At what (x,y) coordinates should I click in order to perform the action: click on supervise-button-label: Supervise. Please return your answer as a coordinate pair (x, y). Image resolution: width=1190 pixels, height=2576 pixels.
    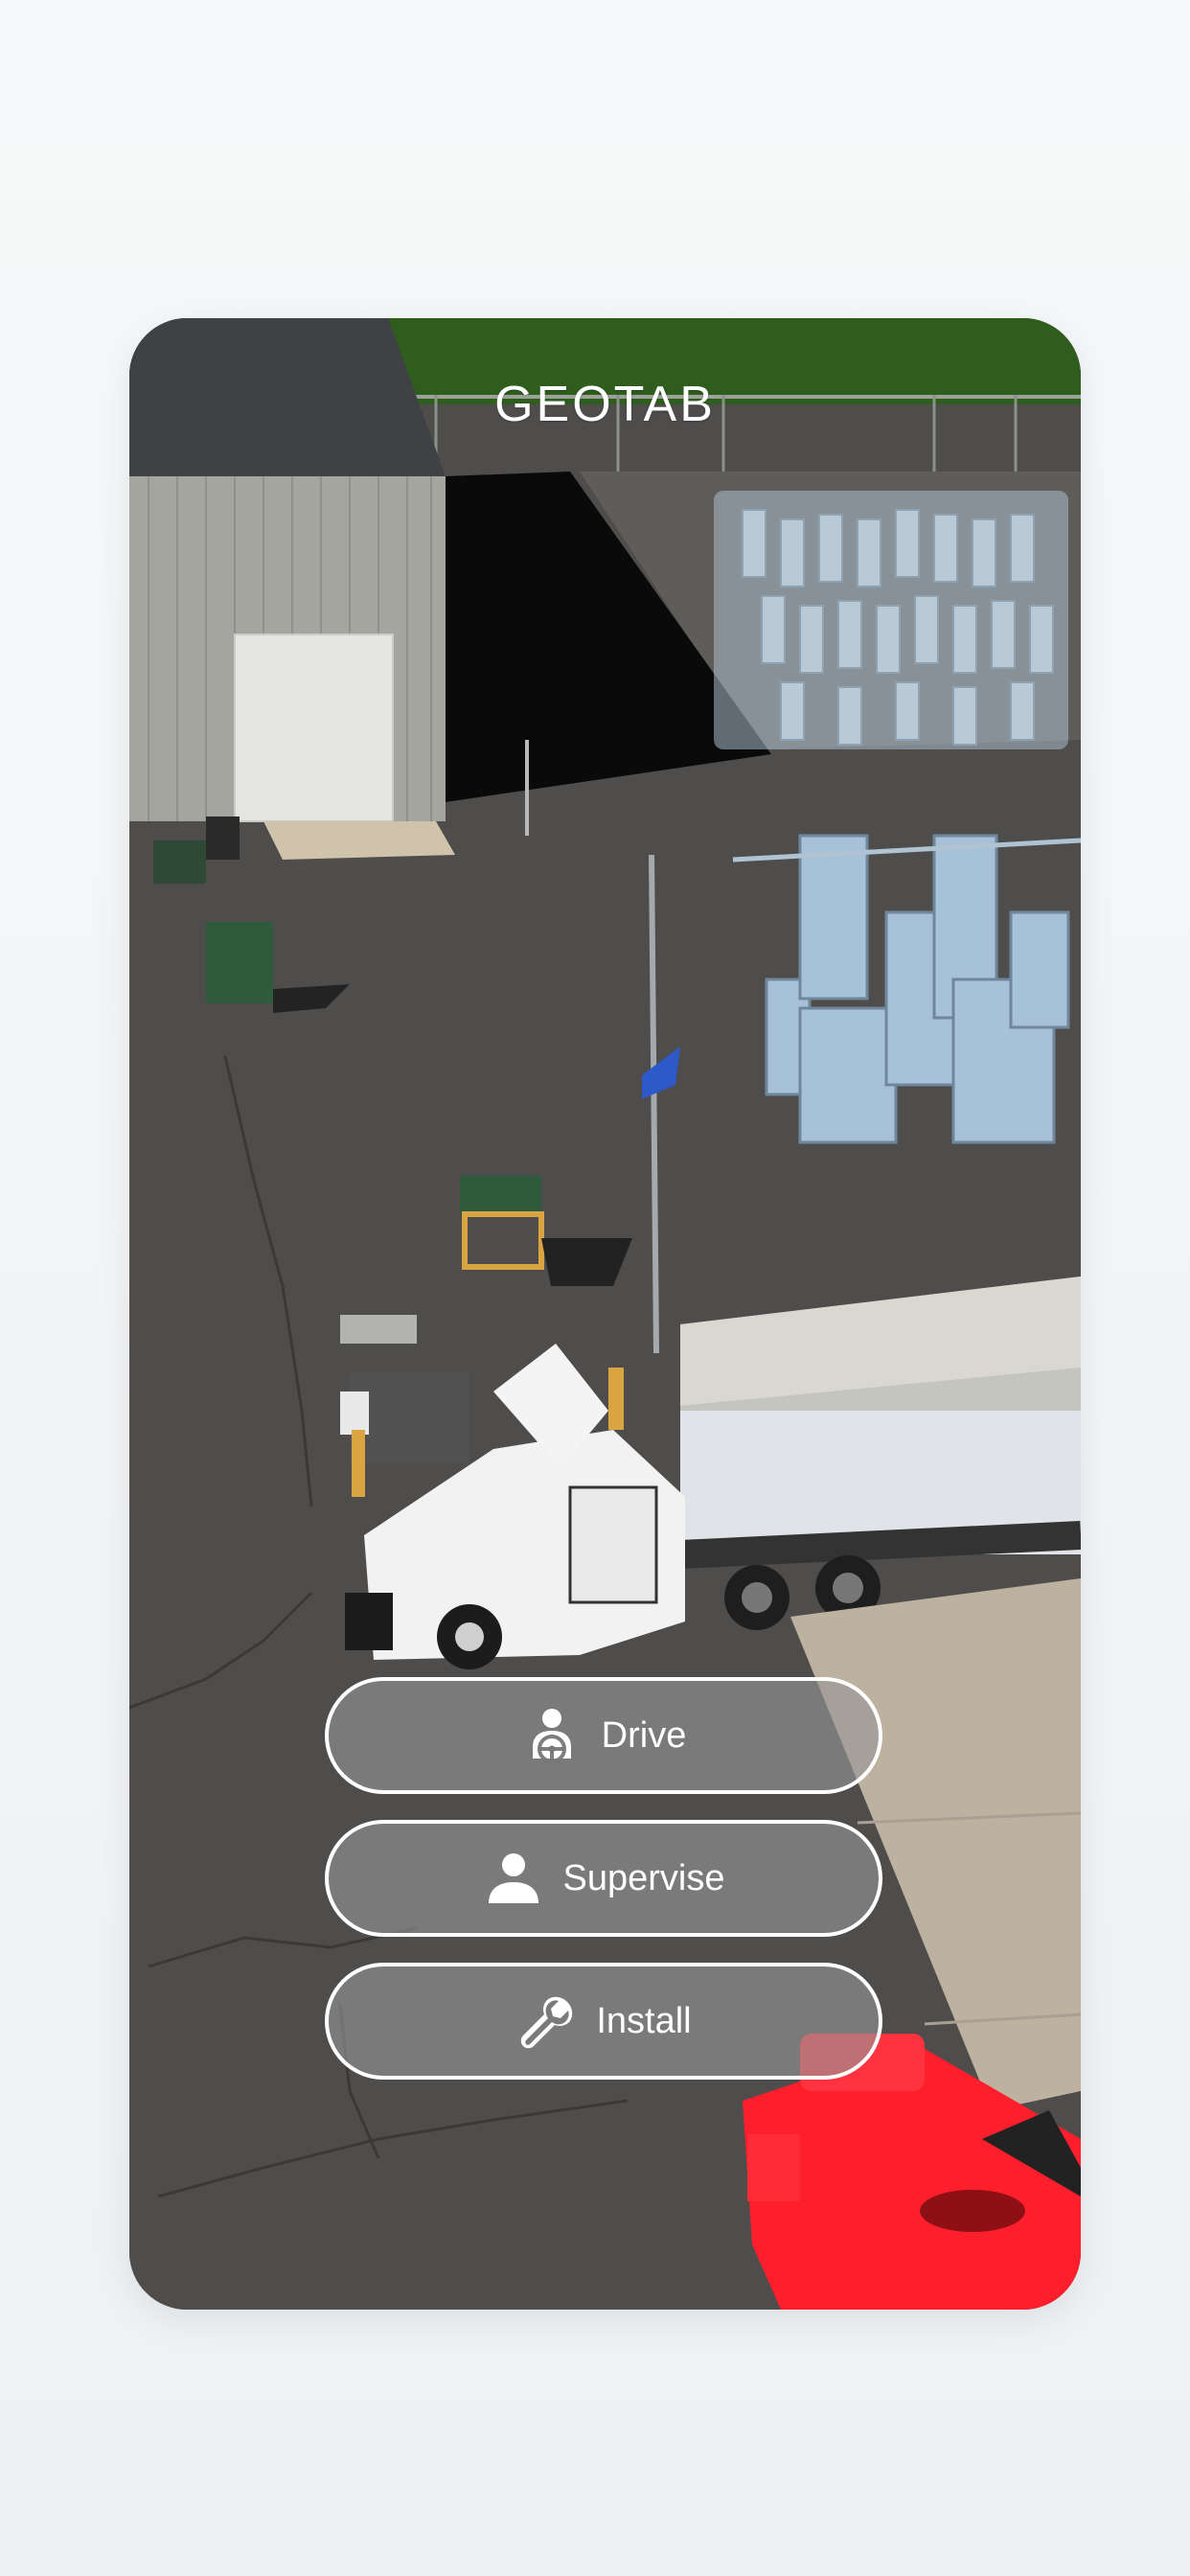
    Looking at the image, I should click on (643, 1878).